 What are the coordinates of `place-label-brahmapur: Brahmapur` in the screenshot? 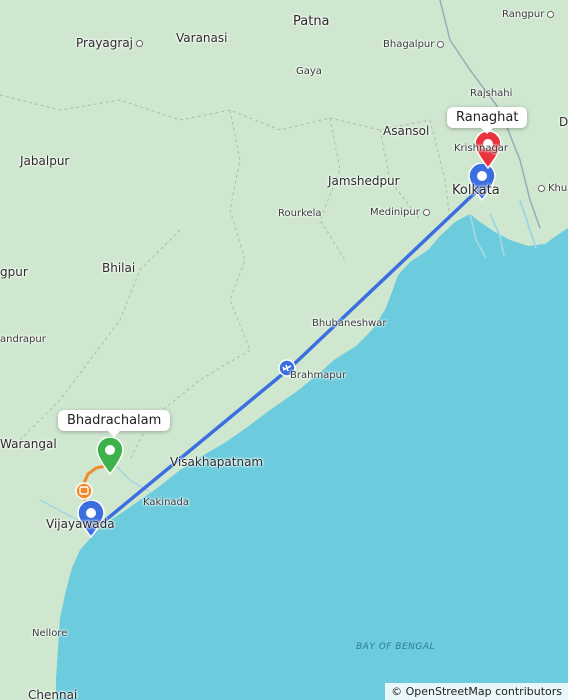 It's located at (318, 375).